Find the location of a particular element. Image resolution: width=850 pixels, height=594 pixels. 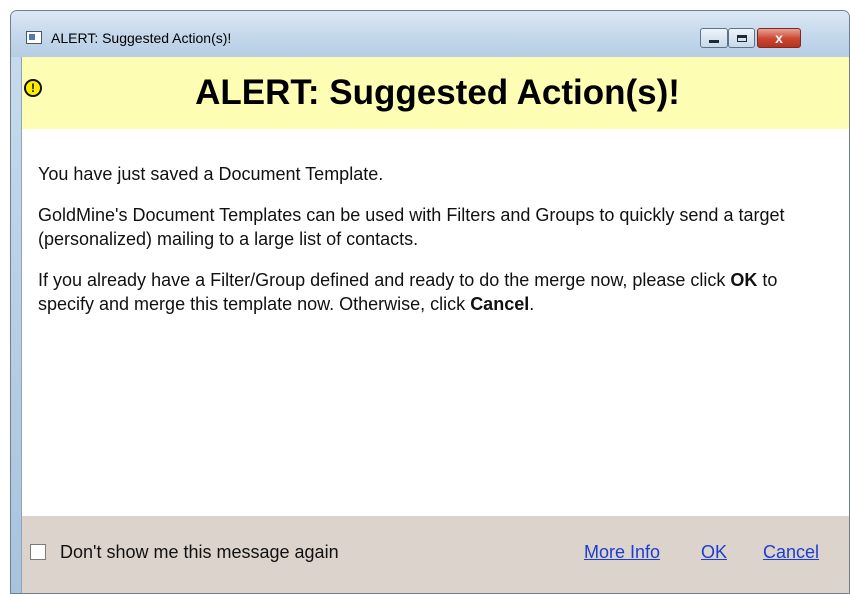

paragraph-3-ok-emphasis: OK is located at coordinates (744, 280).